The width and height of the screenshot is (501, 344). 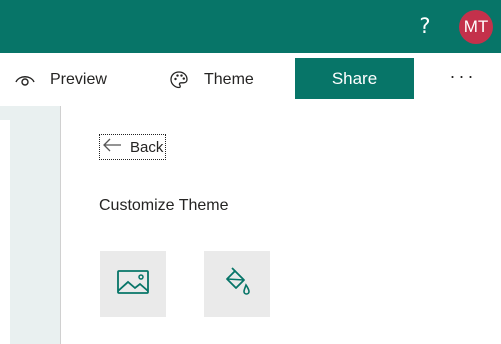 I want to click on background-image-button, so click(x=133, y=284).